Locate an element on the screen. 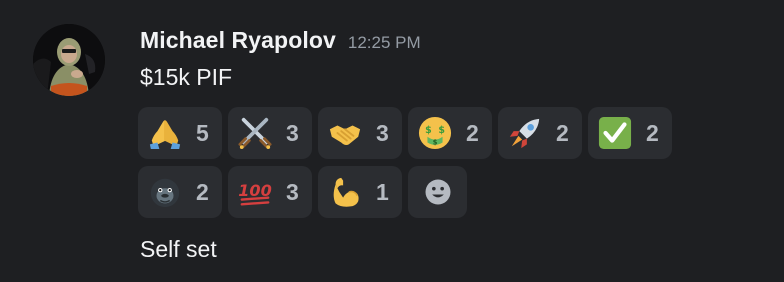 The height and width of the screenshot is (282, 784). reaction-money-mouth-face: $ $ $ 2 is located at coordinates (450, 133).